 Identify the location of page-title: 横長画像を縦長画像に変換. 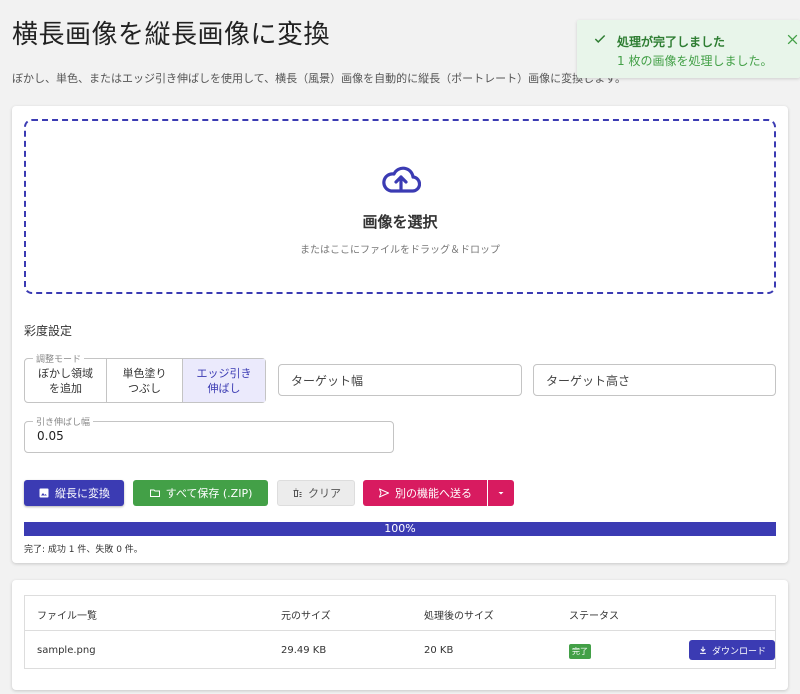
(171, 35).